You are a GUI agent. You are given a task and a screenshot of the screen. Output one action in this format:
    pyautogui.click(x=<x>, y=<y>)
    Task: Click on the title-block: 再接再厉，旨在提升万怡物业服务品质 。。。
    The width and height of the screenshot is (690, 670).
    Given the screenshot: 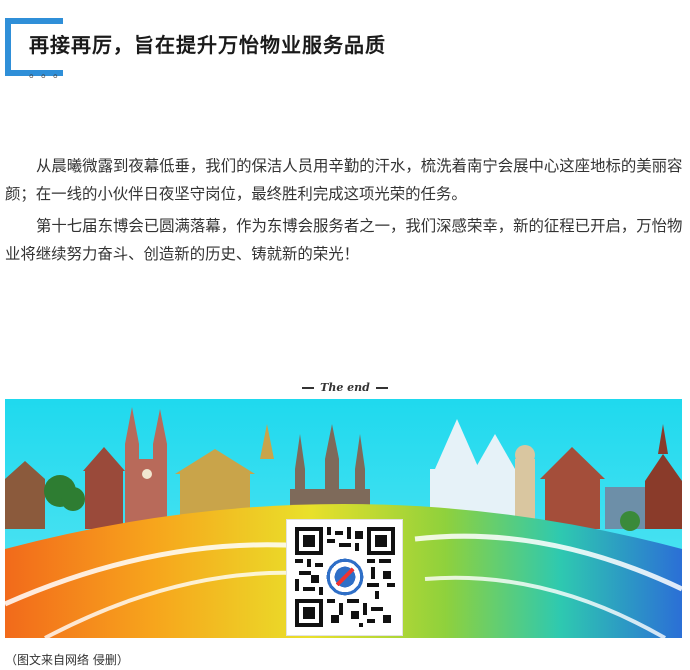 What is the action you would take?
    pyautogui.click(x=305, y=49)
    